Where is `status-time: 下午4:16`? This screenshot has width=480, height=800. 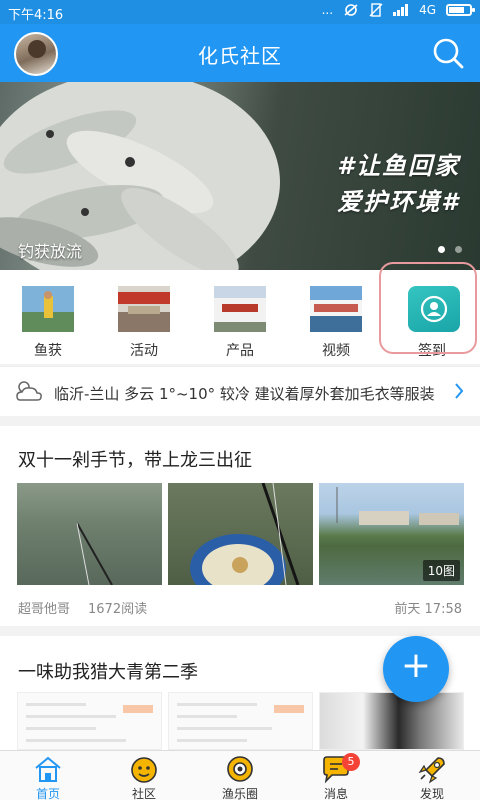 status-time: 下午4:16 is located at coordinates (36, 15).